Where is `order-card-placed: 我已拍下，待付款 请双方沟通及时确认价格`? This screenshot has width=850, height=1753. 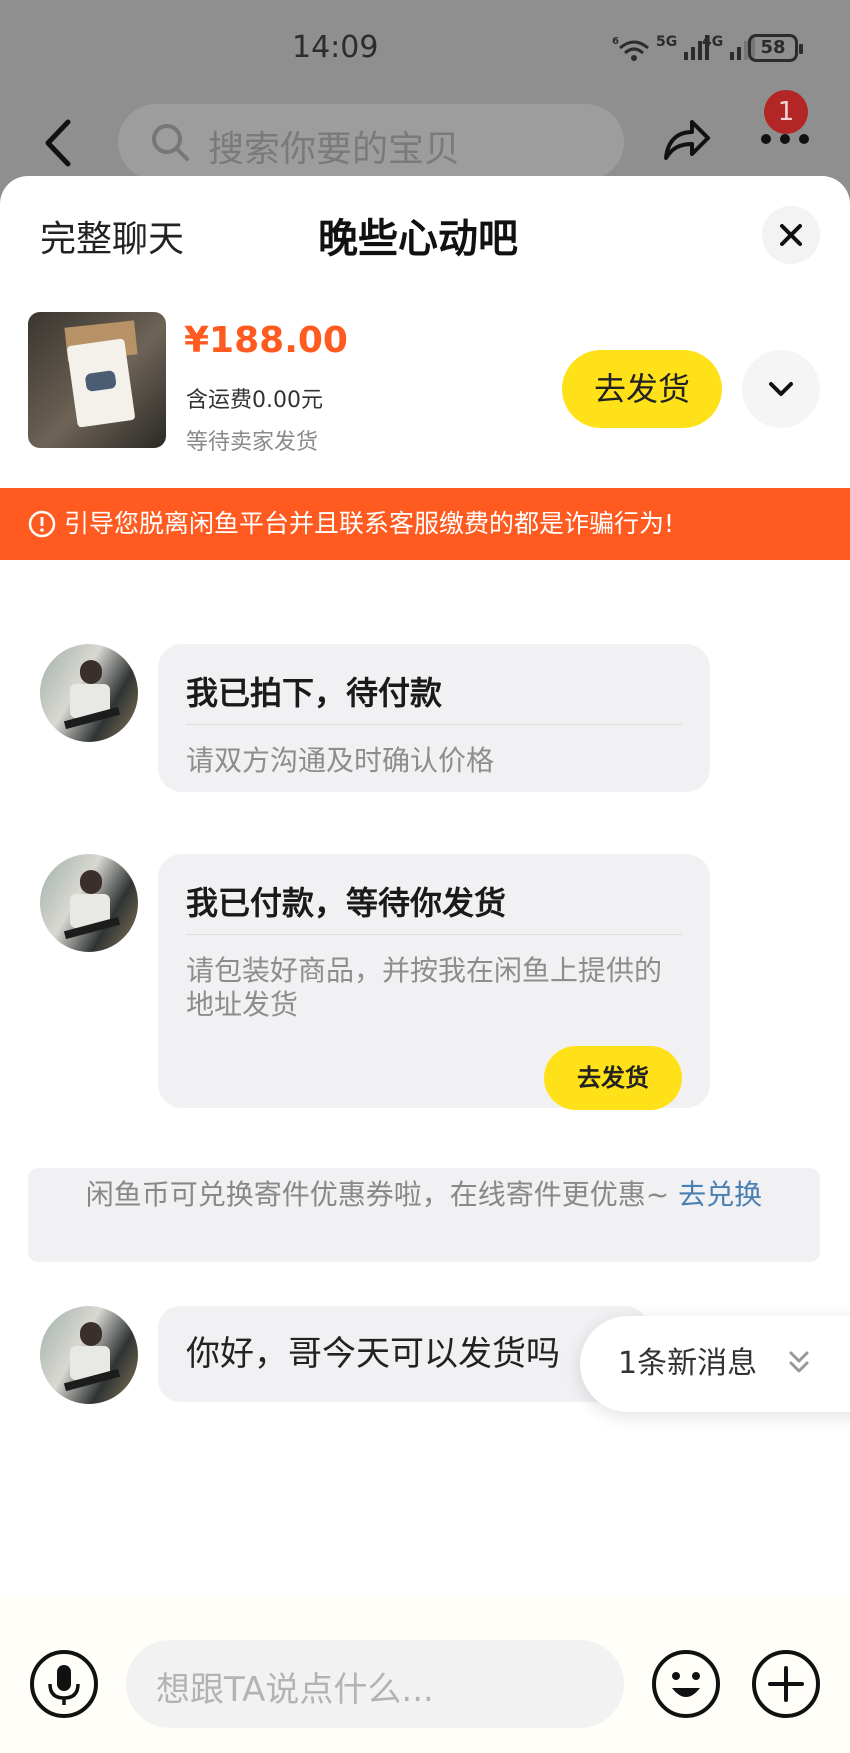 order-card-placed: 我已拍下，待付款 请双方沟通及时确认价格 is located at coordinates (434, 718).